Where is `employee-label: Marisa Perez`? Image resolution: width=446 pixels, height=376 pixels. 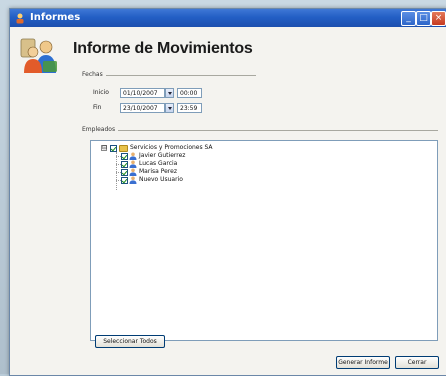
employee-label: Marisa Perez is located at coordinates (158, 172).